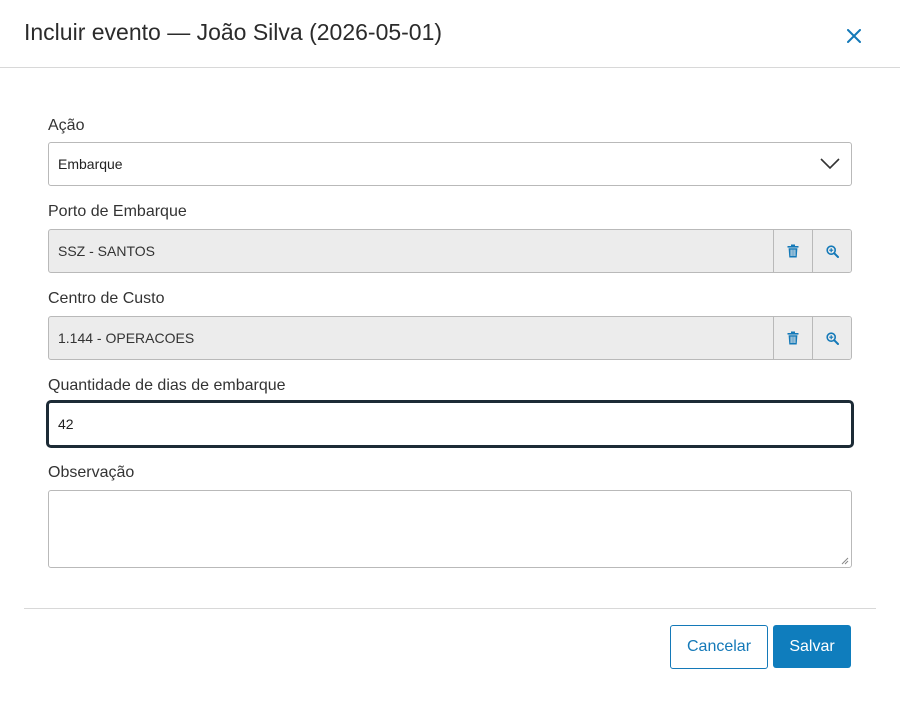 This screenshot has width=900, height=709. I want to click on quantidade-dias-label: Quantidade de dias de embarque, so click(167, 385).